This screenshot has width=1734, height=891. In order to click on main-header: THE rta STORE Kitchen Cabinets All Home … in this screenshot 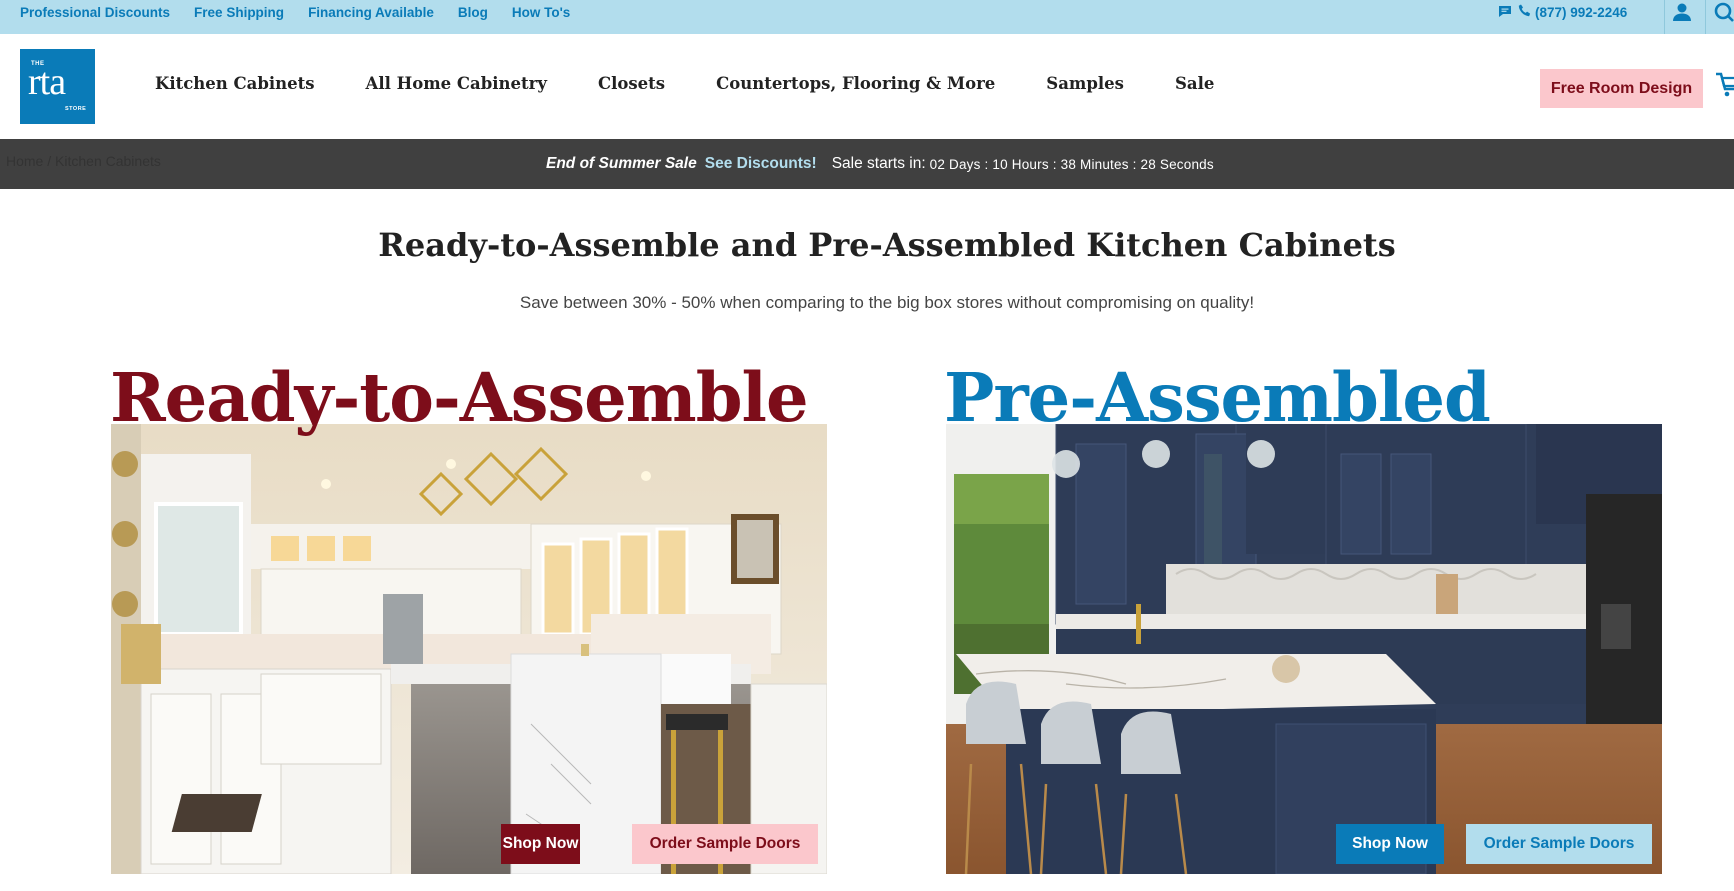, I will do `click(867, 86)`.